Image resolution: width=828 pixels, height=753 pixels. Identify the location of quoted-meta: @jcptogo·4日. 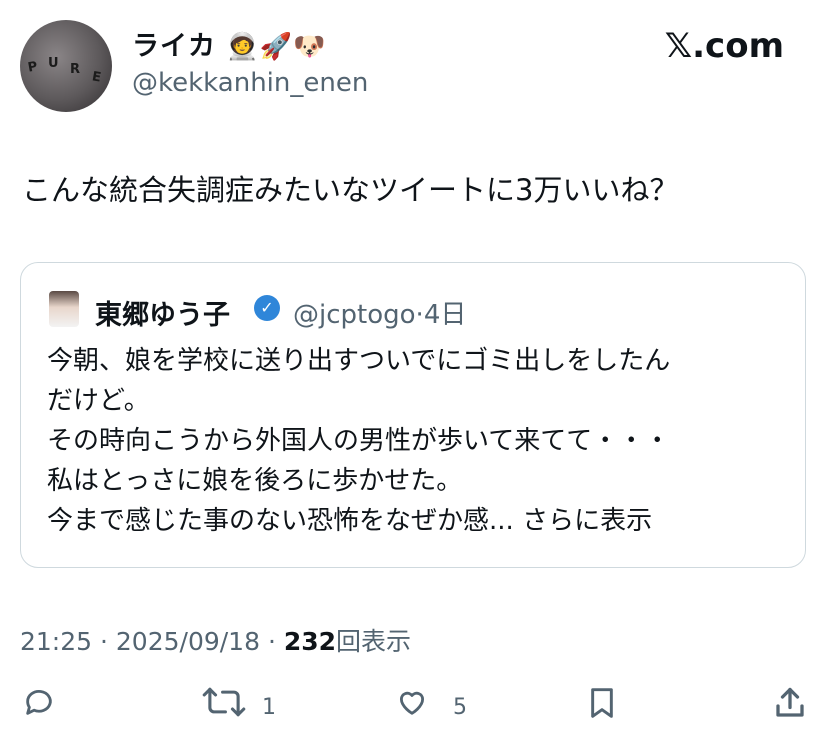
(379, 312).